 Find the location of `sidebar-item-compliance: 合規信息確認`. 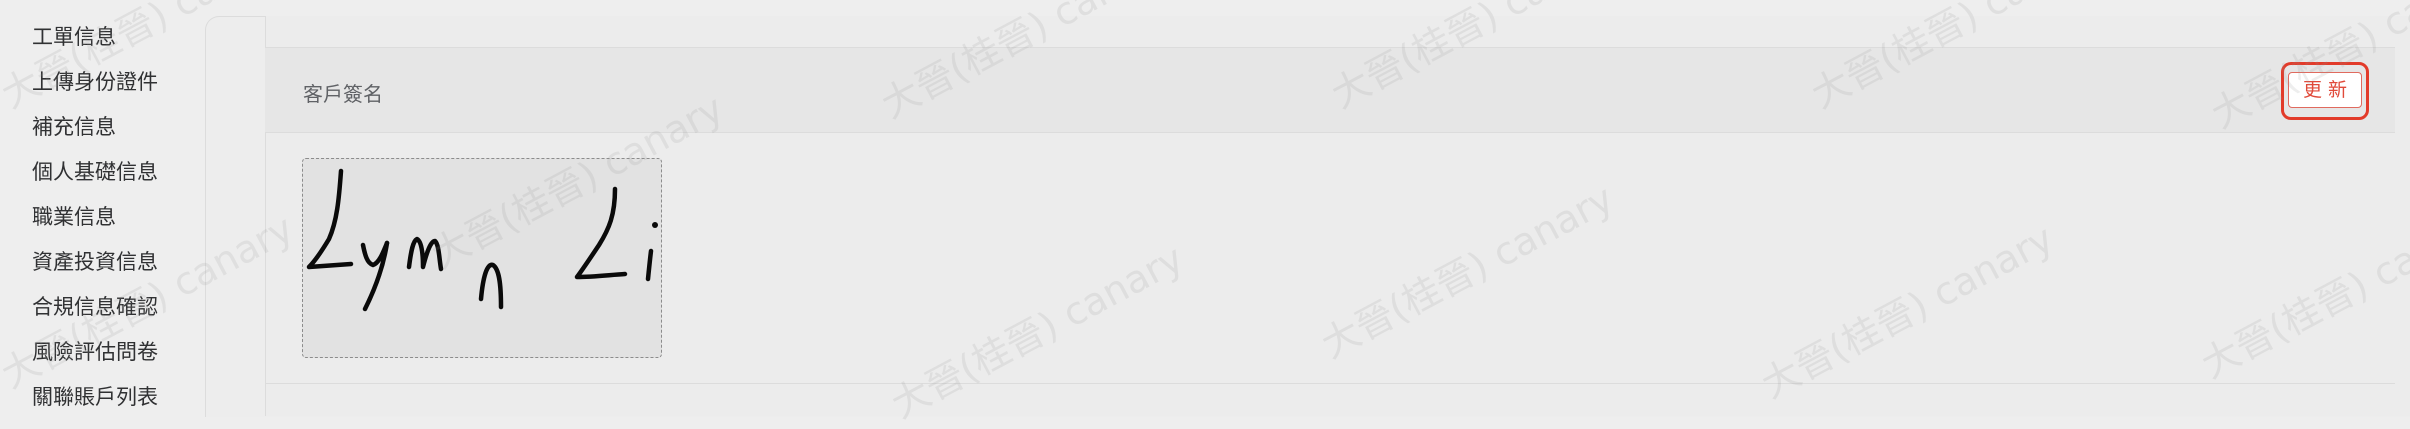

sidebar-item-compliance: 合規信息確認 is located at coordinates (95, 307).